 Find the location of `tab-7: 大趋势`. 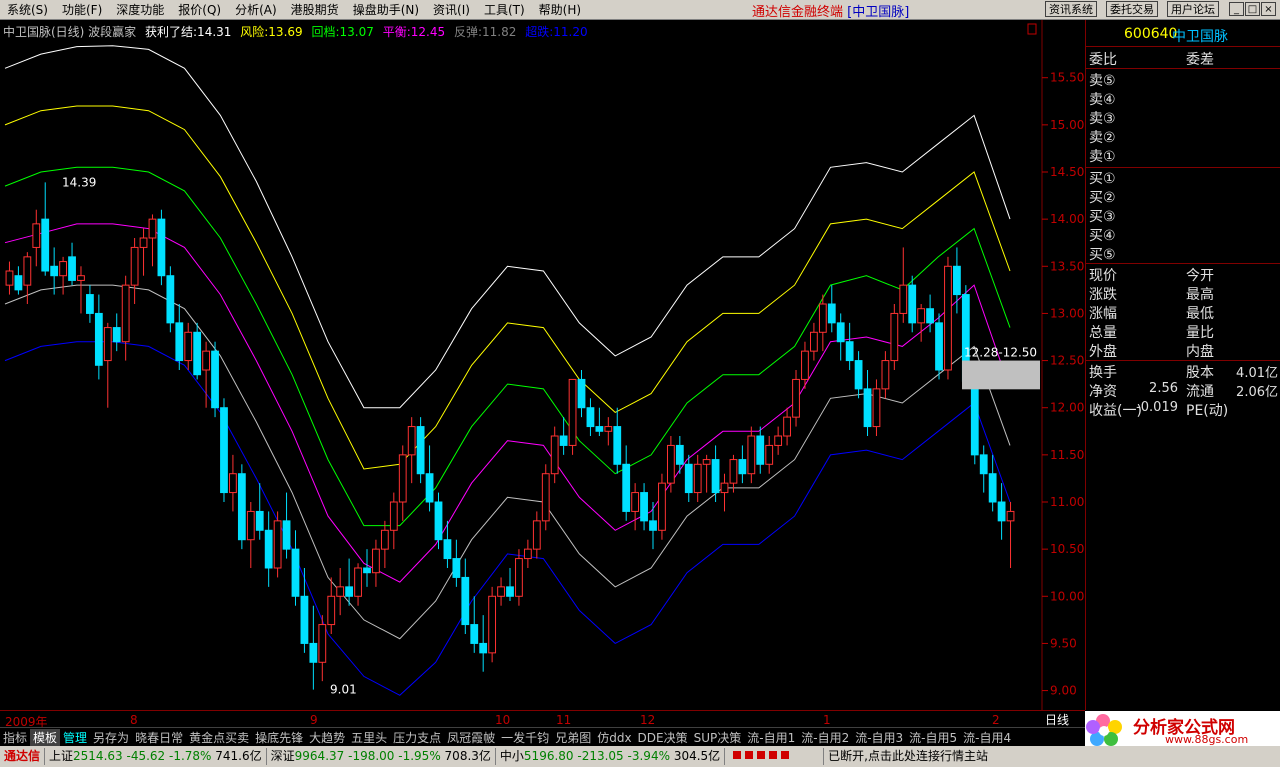

tab-7: 大趋势 is located at coordinates (327, 737).